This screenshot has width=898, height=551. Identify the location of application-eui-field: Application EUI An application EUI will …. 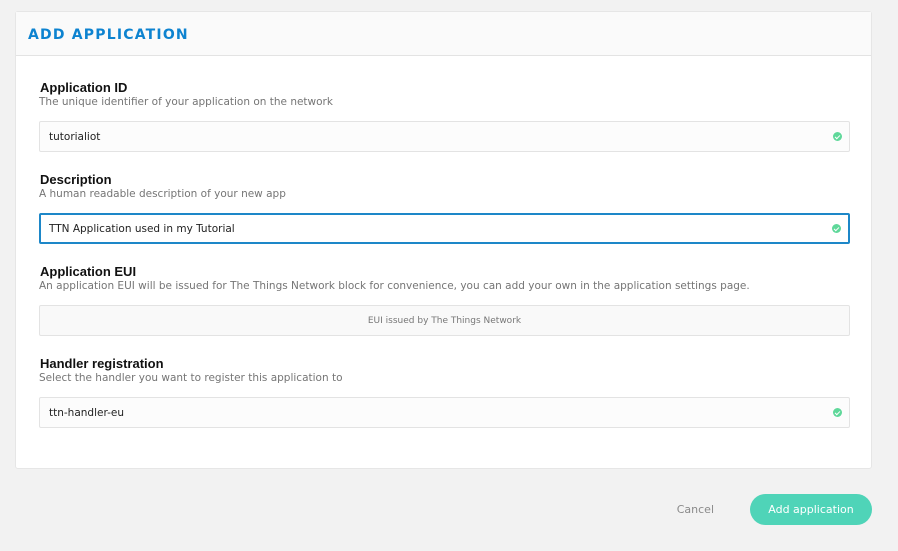
(444, 300).